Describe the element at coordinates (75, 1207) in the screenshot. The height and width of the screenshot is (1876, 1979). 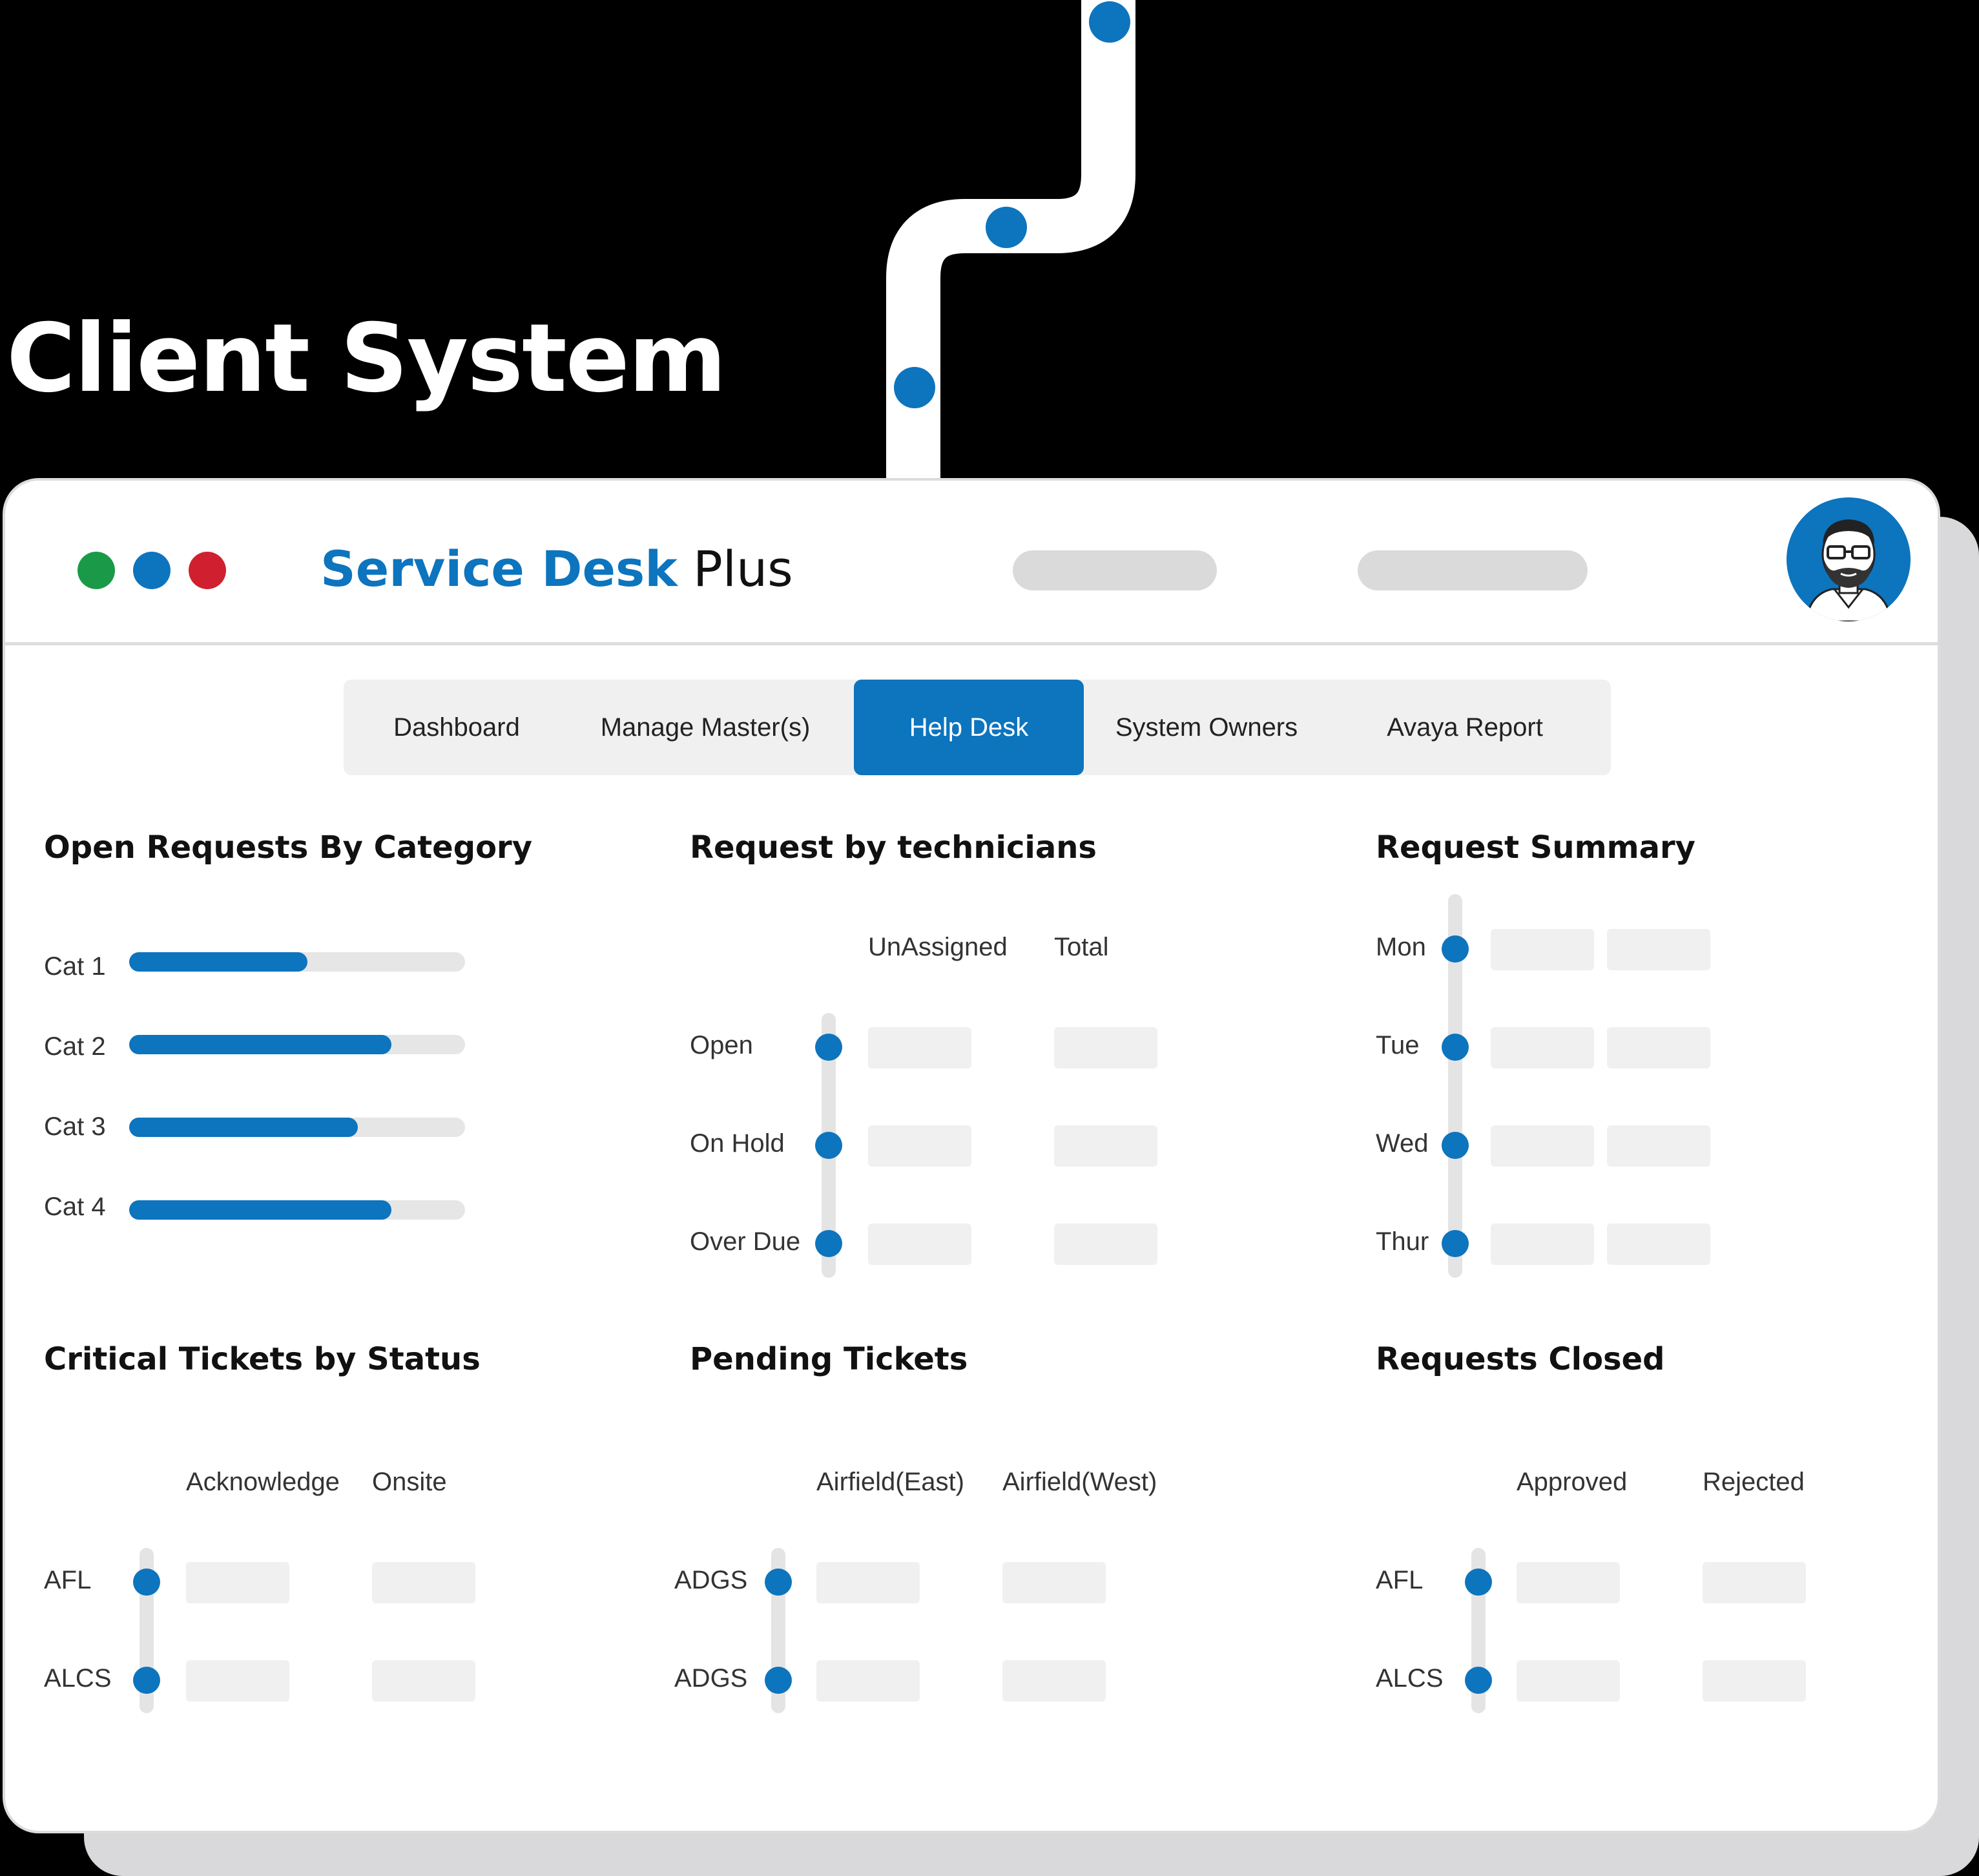
I see `category-label: Cat 4` at that location.